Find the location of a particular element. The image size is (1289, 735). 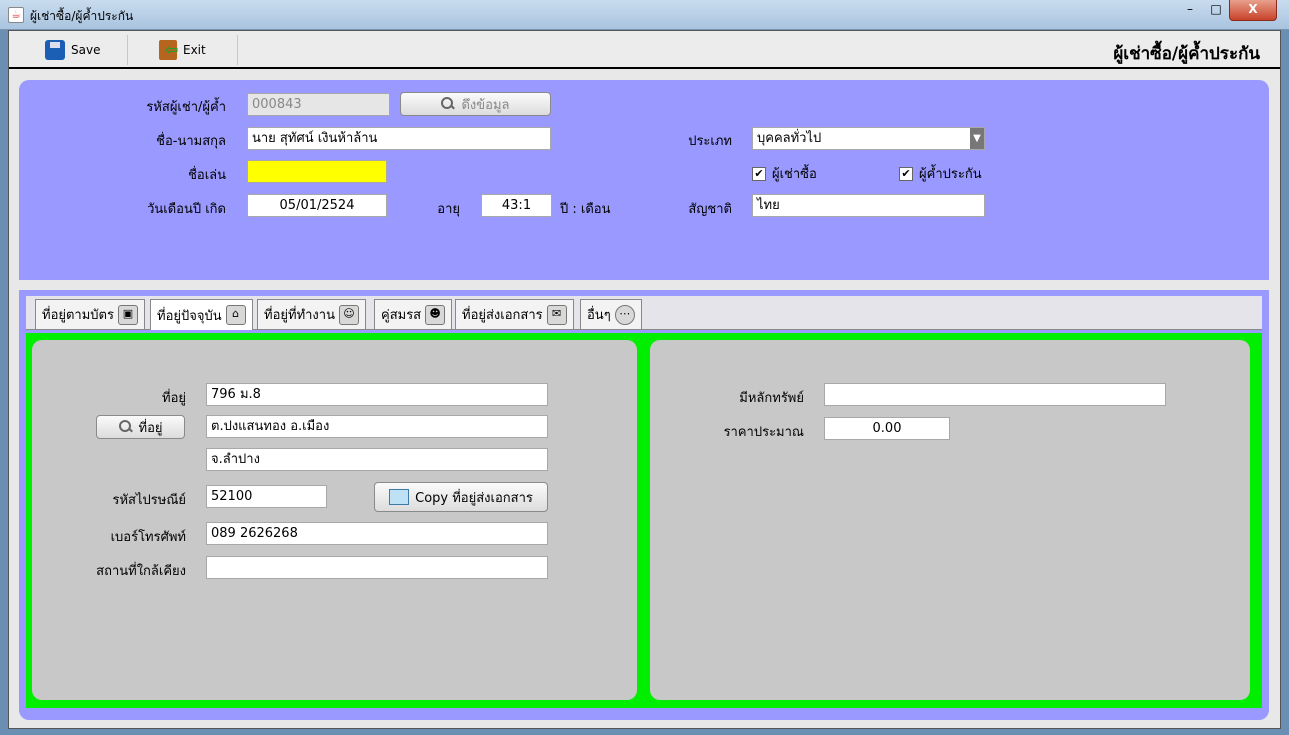

tab-label: อื่นๆ is located at coordinates (599, 315).